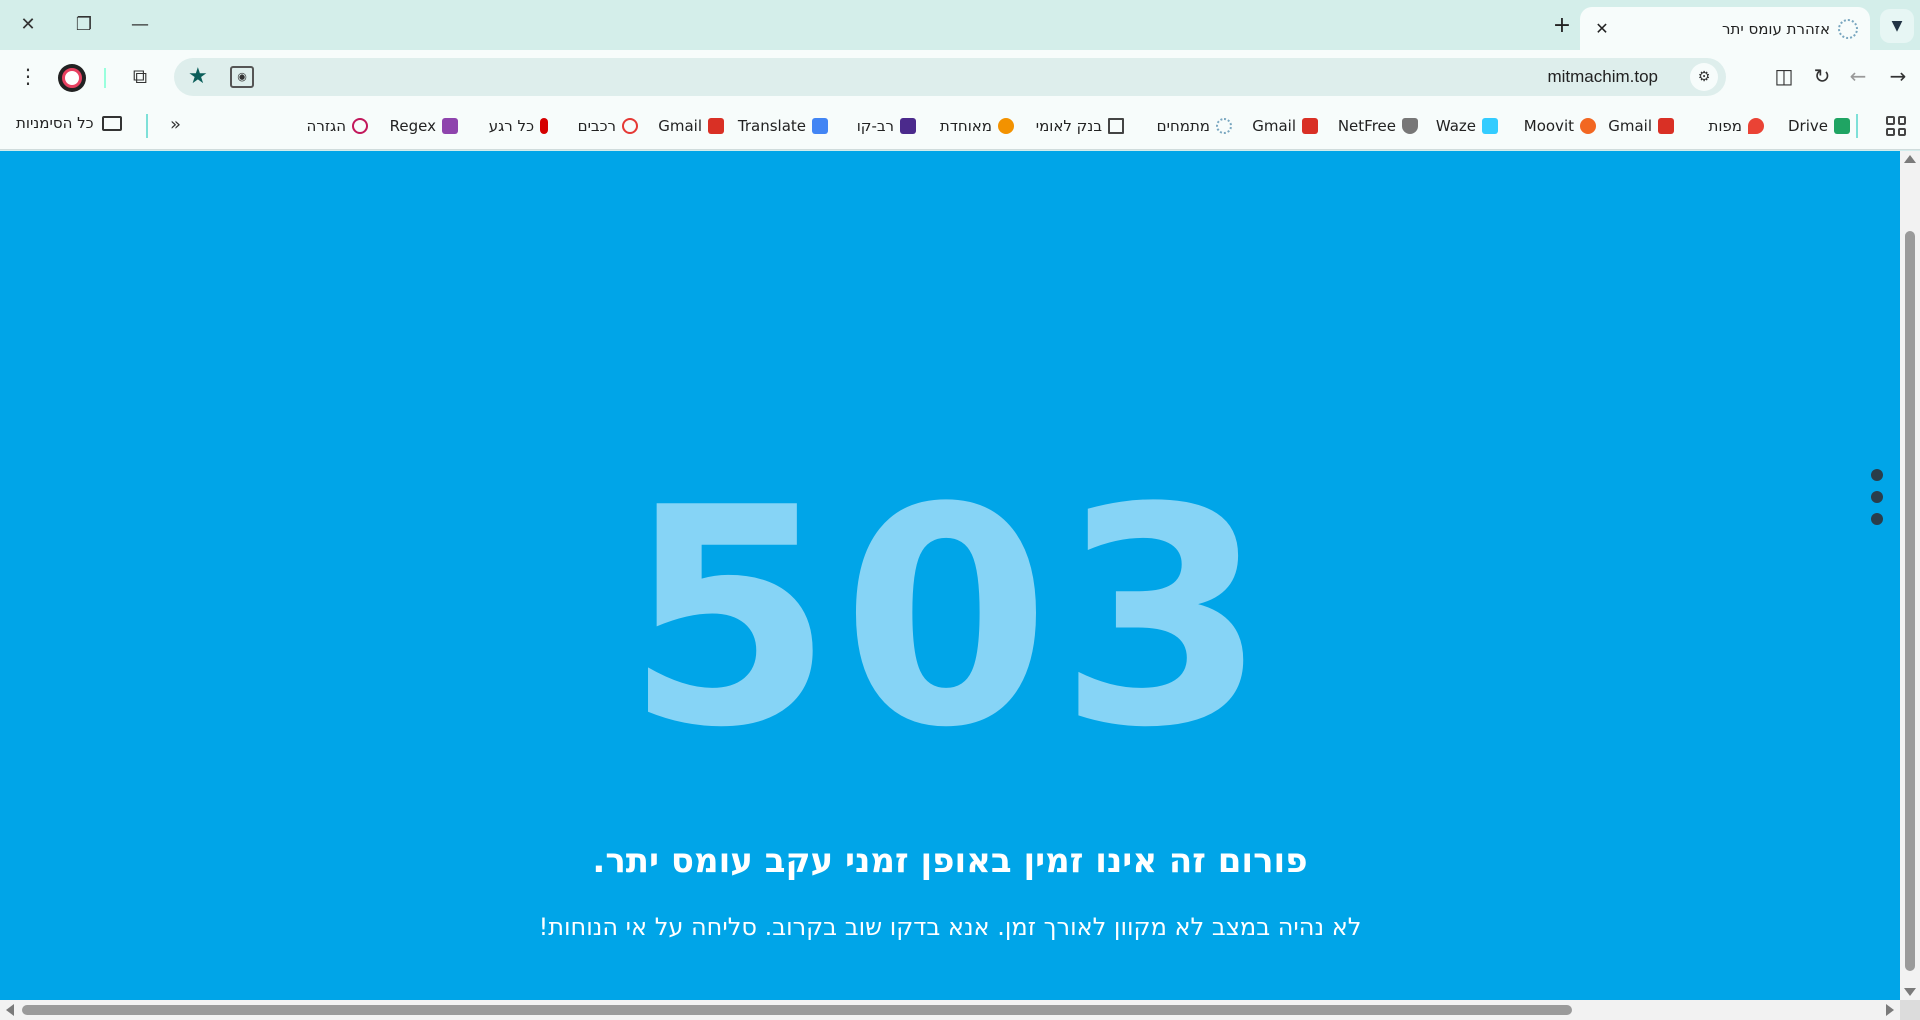  Describe the element at coordinates (1910, 601) in the screenshot. I see `vertical-scroll-thumb` at that location.